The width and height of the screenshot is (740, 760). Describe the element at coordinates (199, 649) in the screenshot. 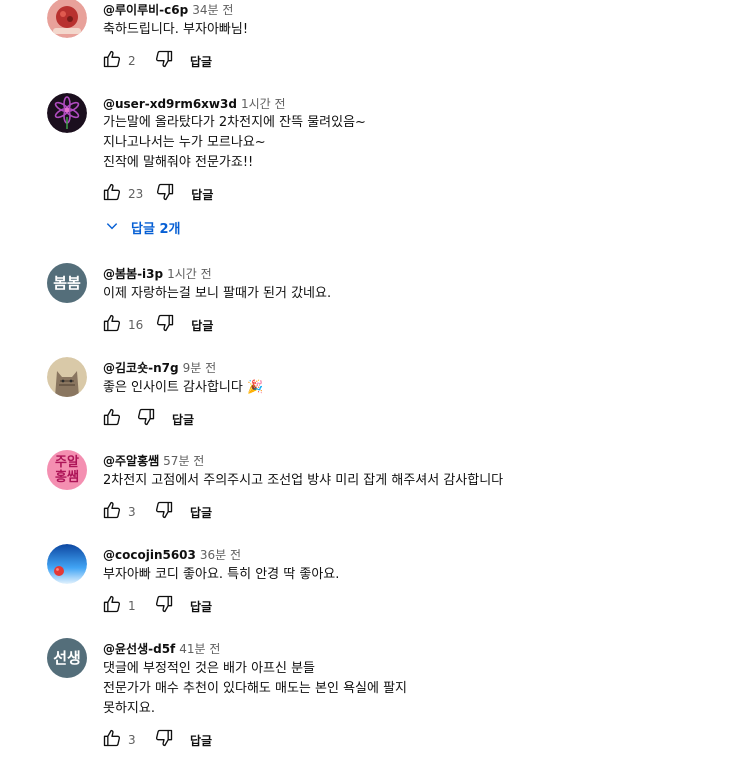

I see `comment-time: 41분 전` at that location.